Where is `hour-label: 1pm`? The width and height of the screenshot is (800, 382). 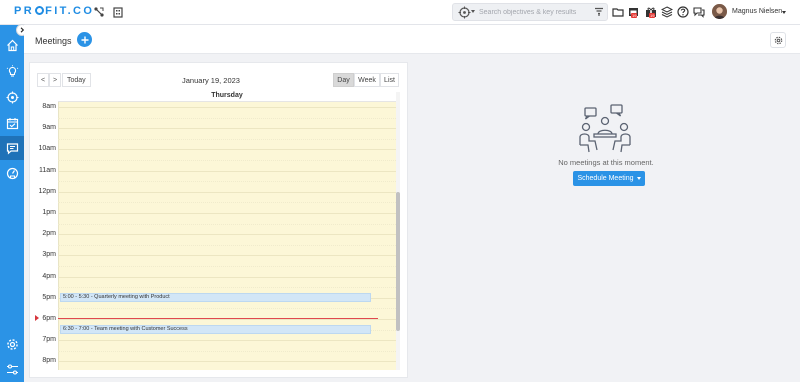
hour-label: 1pm is located at coordinates (49, 212).